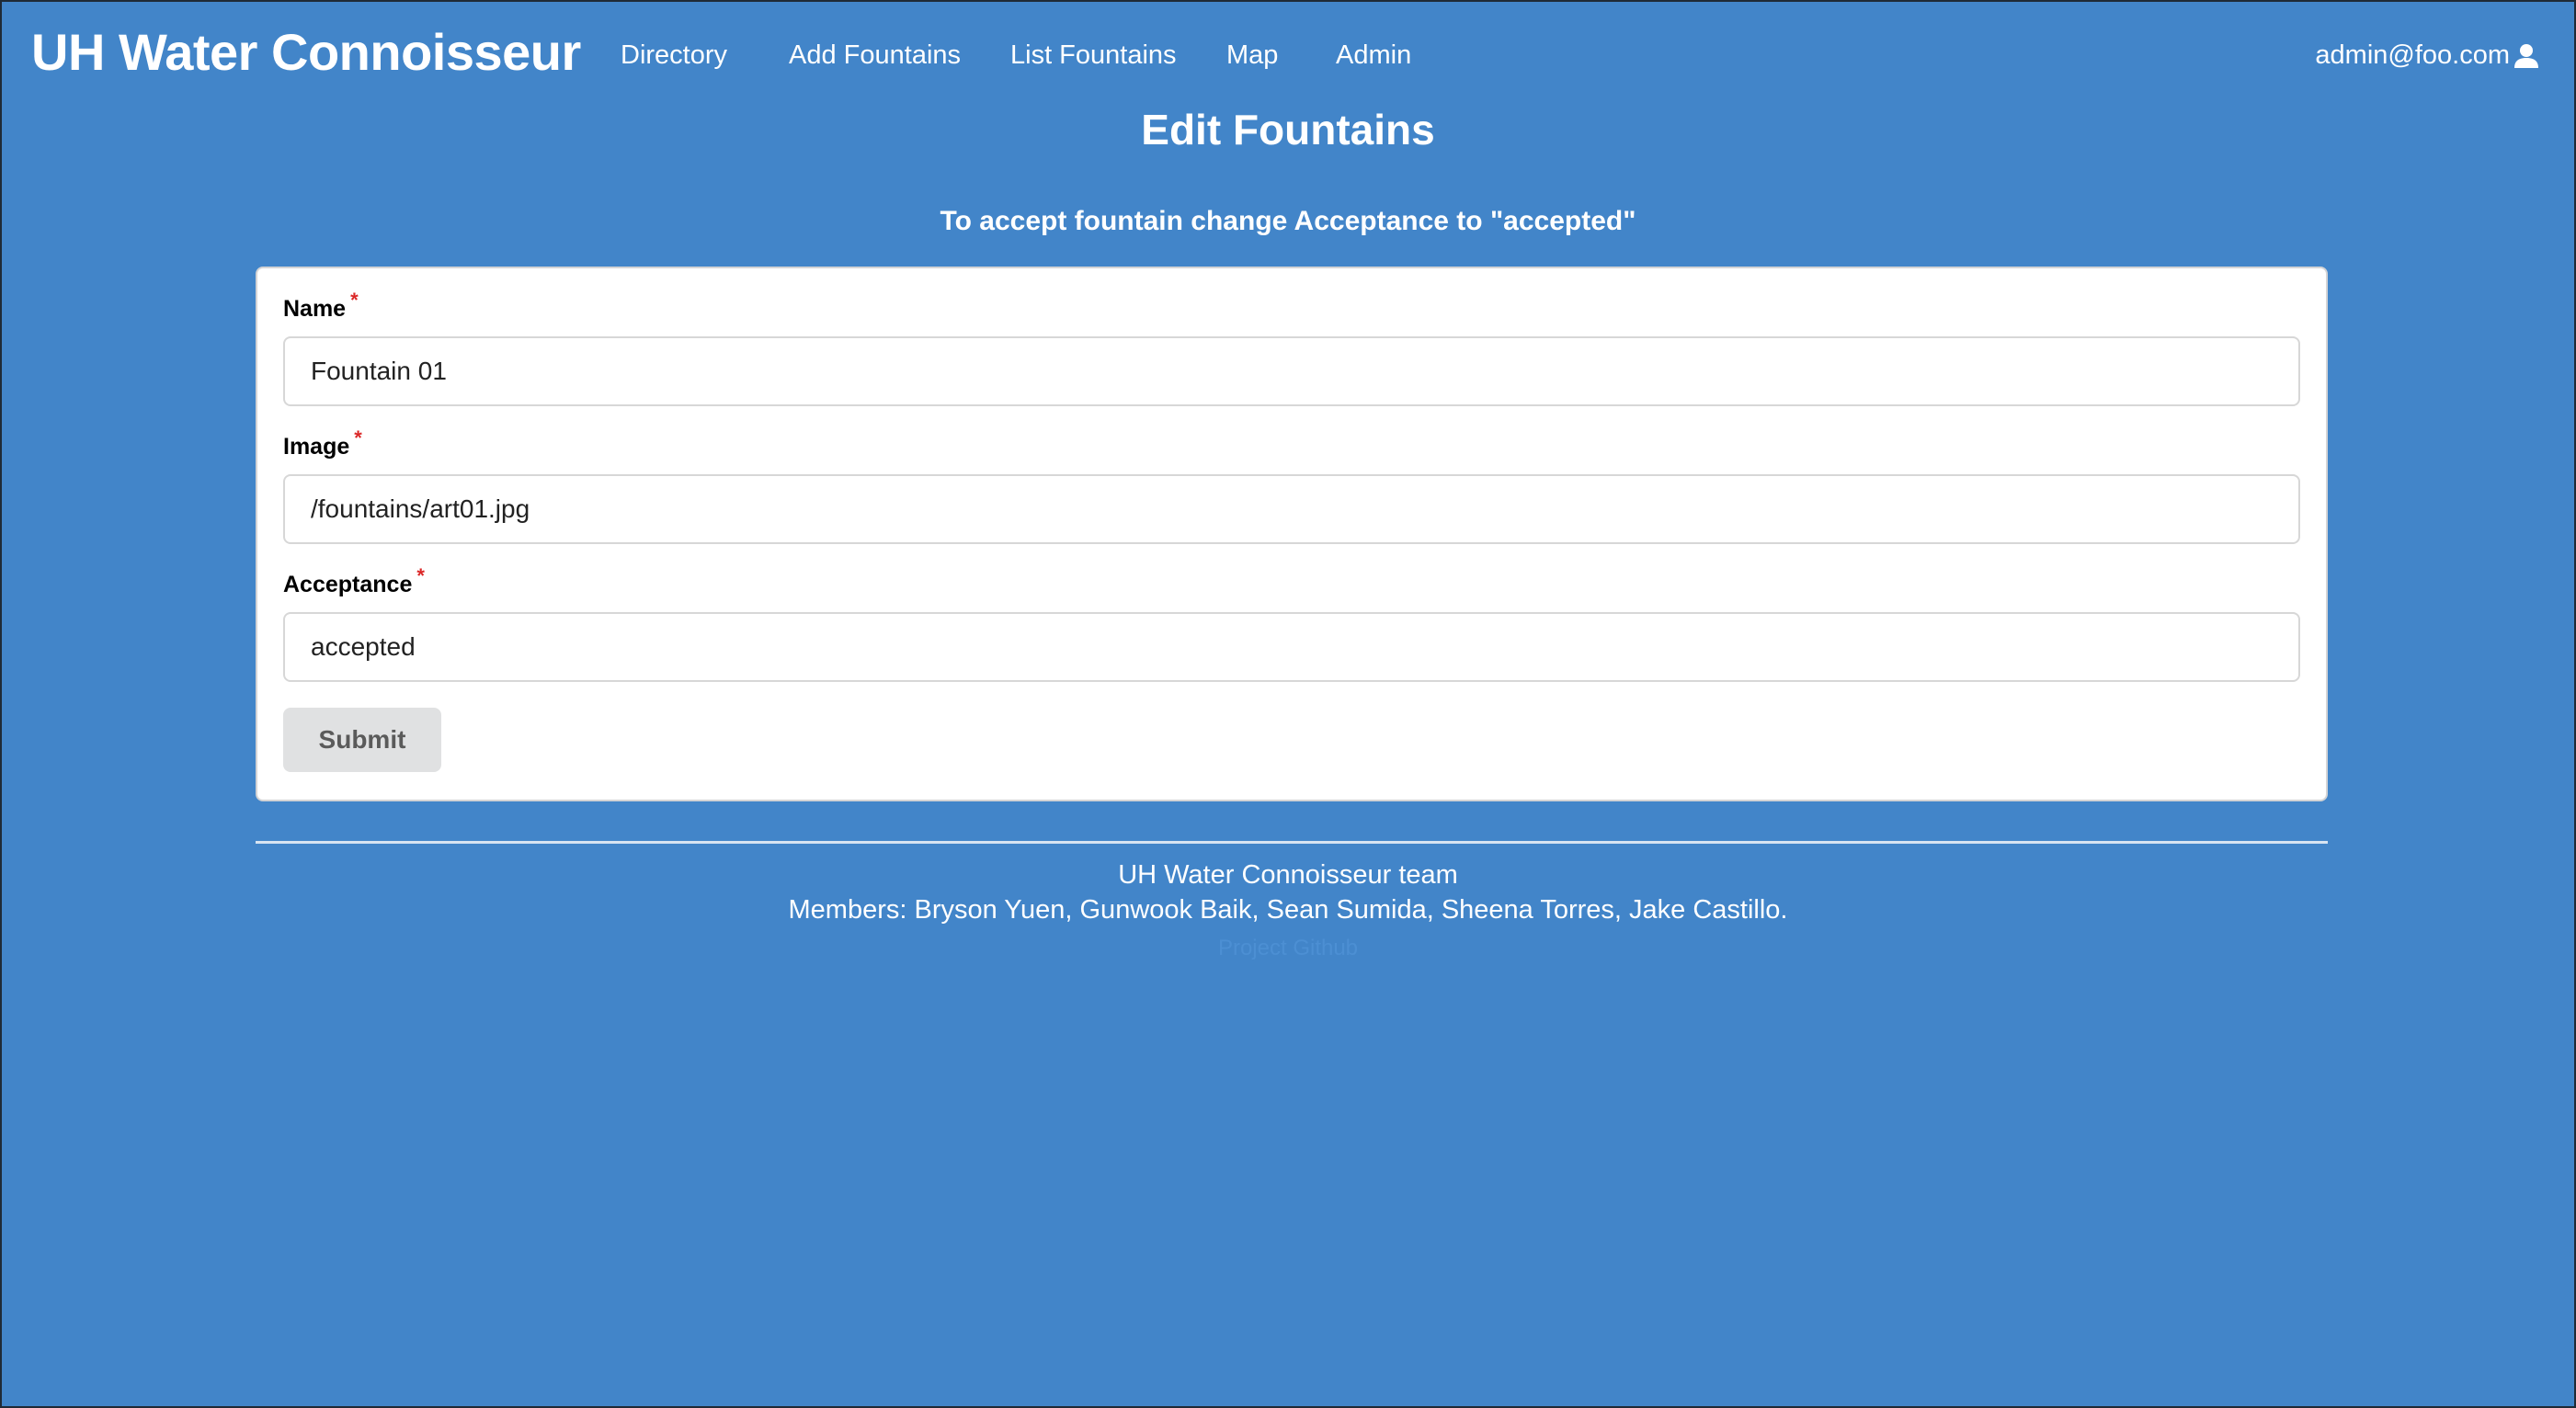 The height and width of the screenshot is (1408, 2576). I want to click on acceptance-label-text: Acceptance, so click(348, 584).